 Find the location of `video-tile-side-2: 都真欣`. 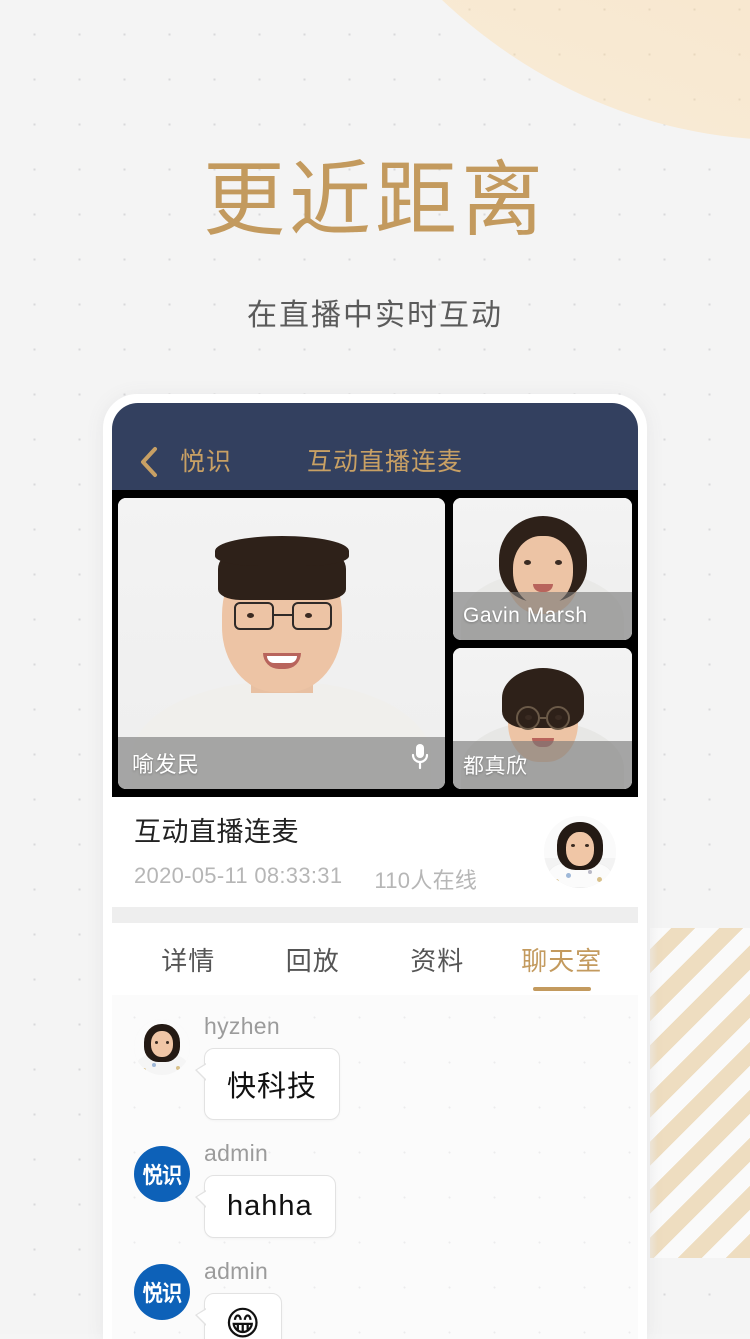

video-tile-side-2: 都真欣 is located at coordinates (542, 718).